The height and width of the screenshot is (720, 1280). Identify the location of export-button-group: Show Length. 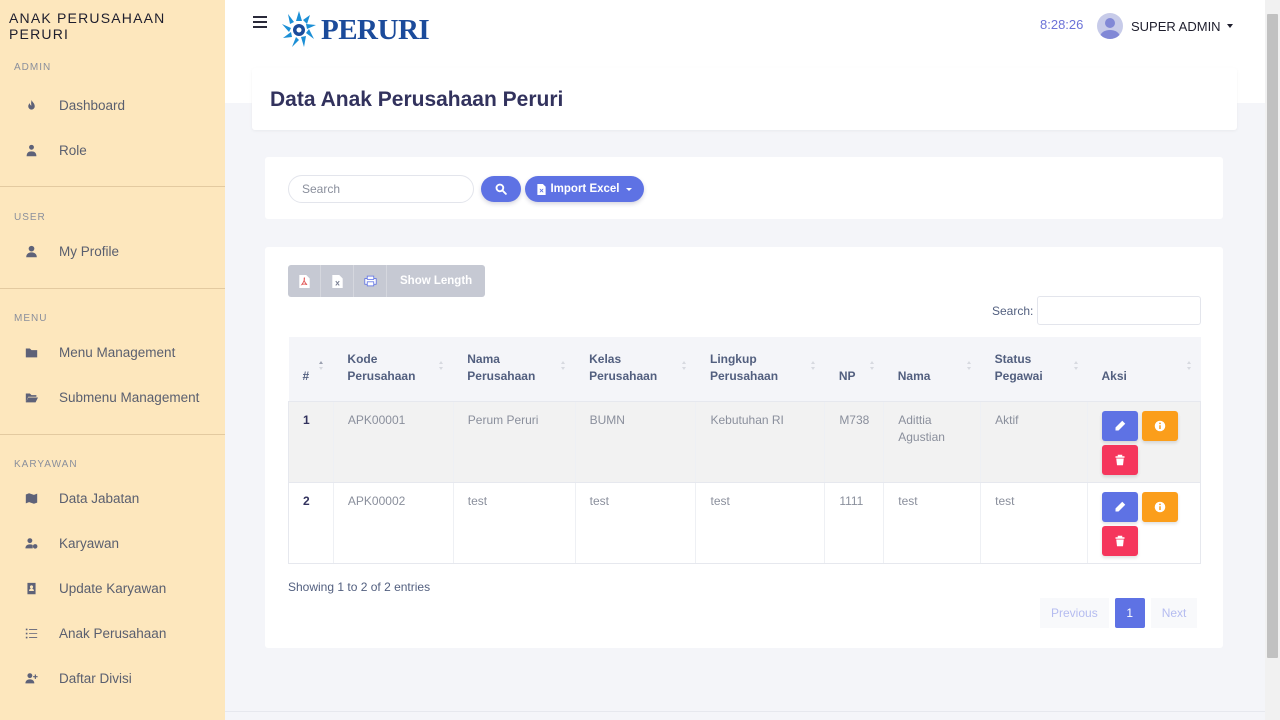
(387, 281).